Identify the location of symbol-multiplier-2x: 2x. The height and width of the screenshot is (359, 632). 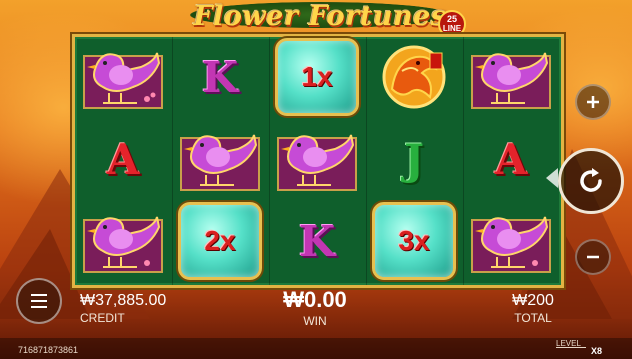
(220, 241).